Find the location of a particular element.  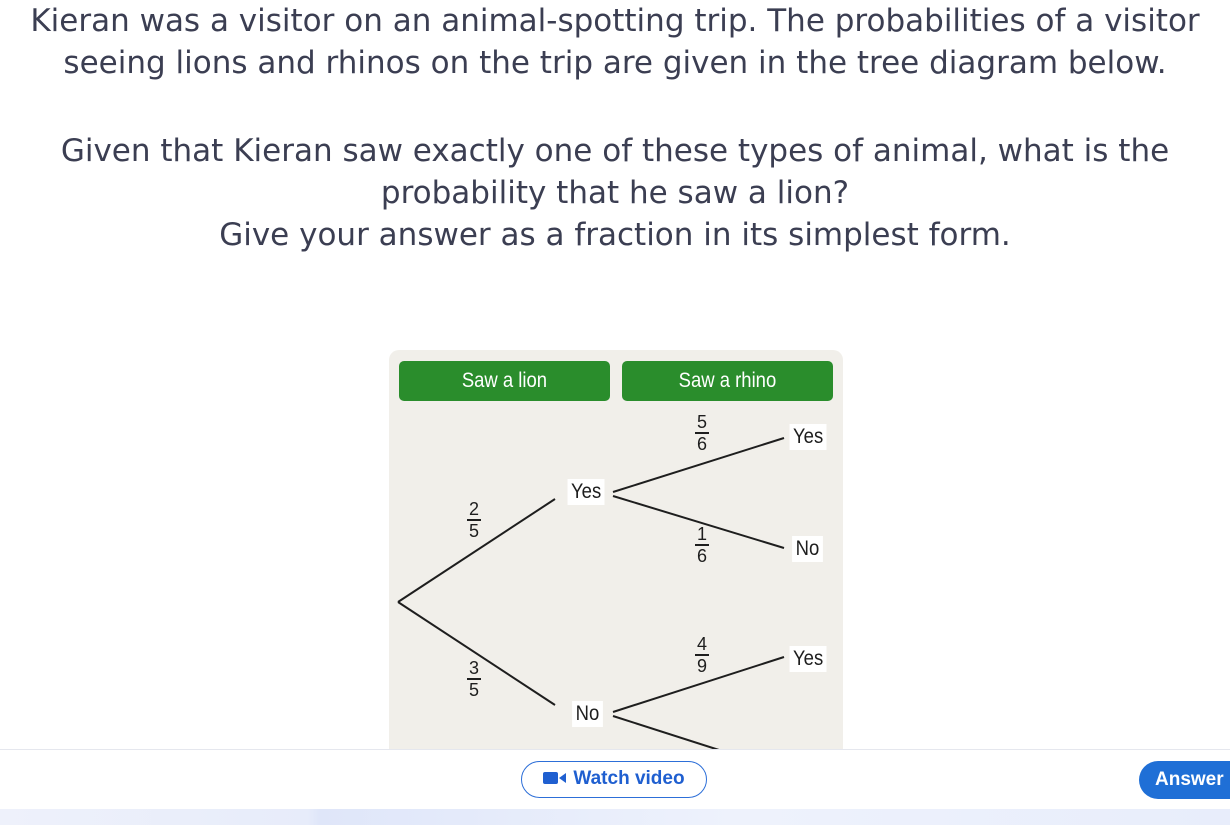

action-bar: Watch video Answer is located at coordinates (615, 779).